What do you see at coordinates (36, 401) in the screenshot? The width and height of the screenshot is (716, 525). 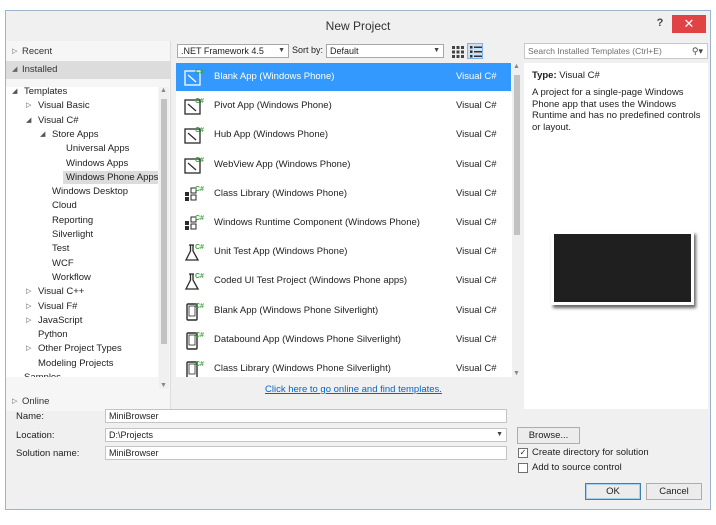 I see `online-label: Online` at bounding box center [36, 401].